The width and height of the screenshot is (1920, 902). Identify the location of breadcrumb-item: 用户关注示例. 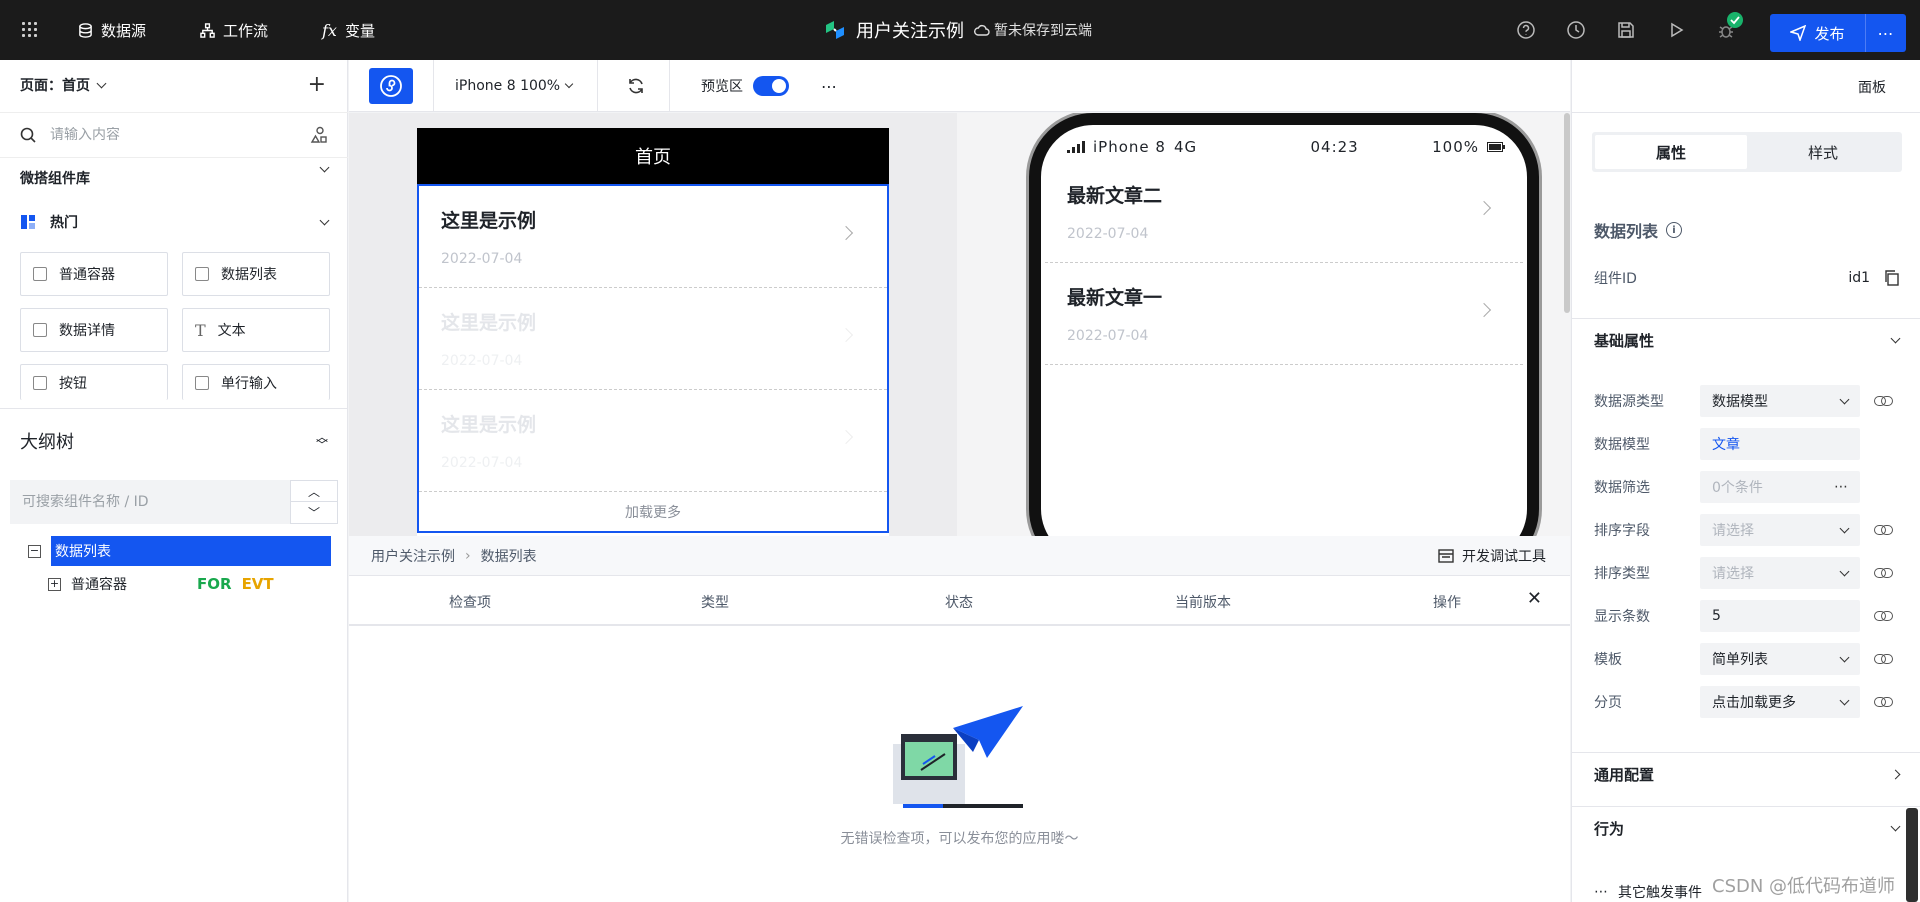
(413, 556).